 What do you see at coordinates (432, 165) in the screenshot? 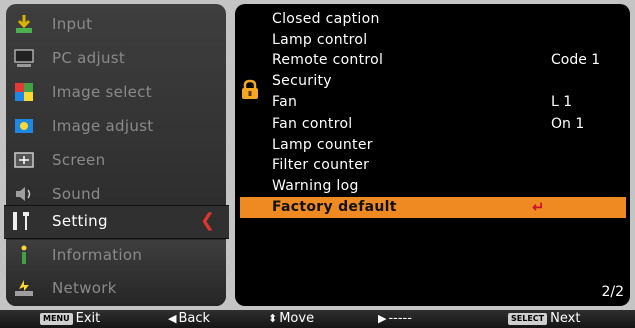
I see `submenu-item-filter-counter: Filter counter` at bounding box center [432, 165].